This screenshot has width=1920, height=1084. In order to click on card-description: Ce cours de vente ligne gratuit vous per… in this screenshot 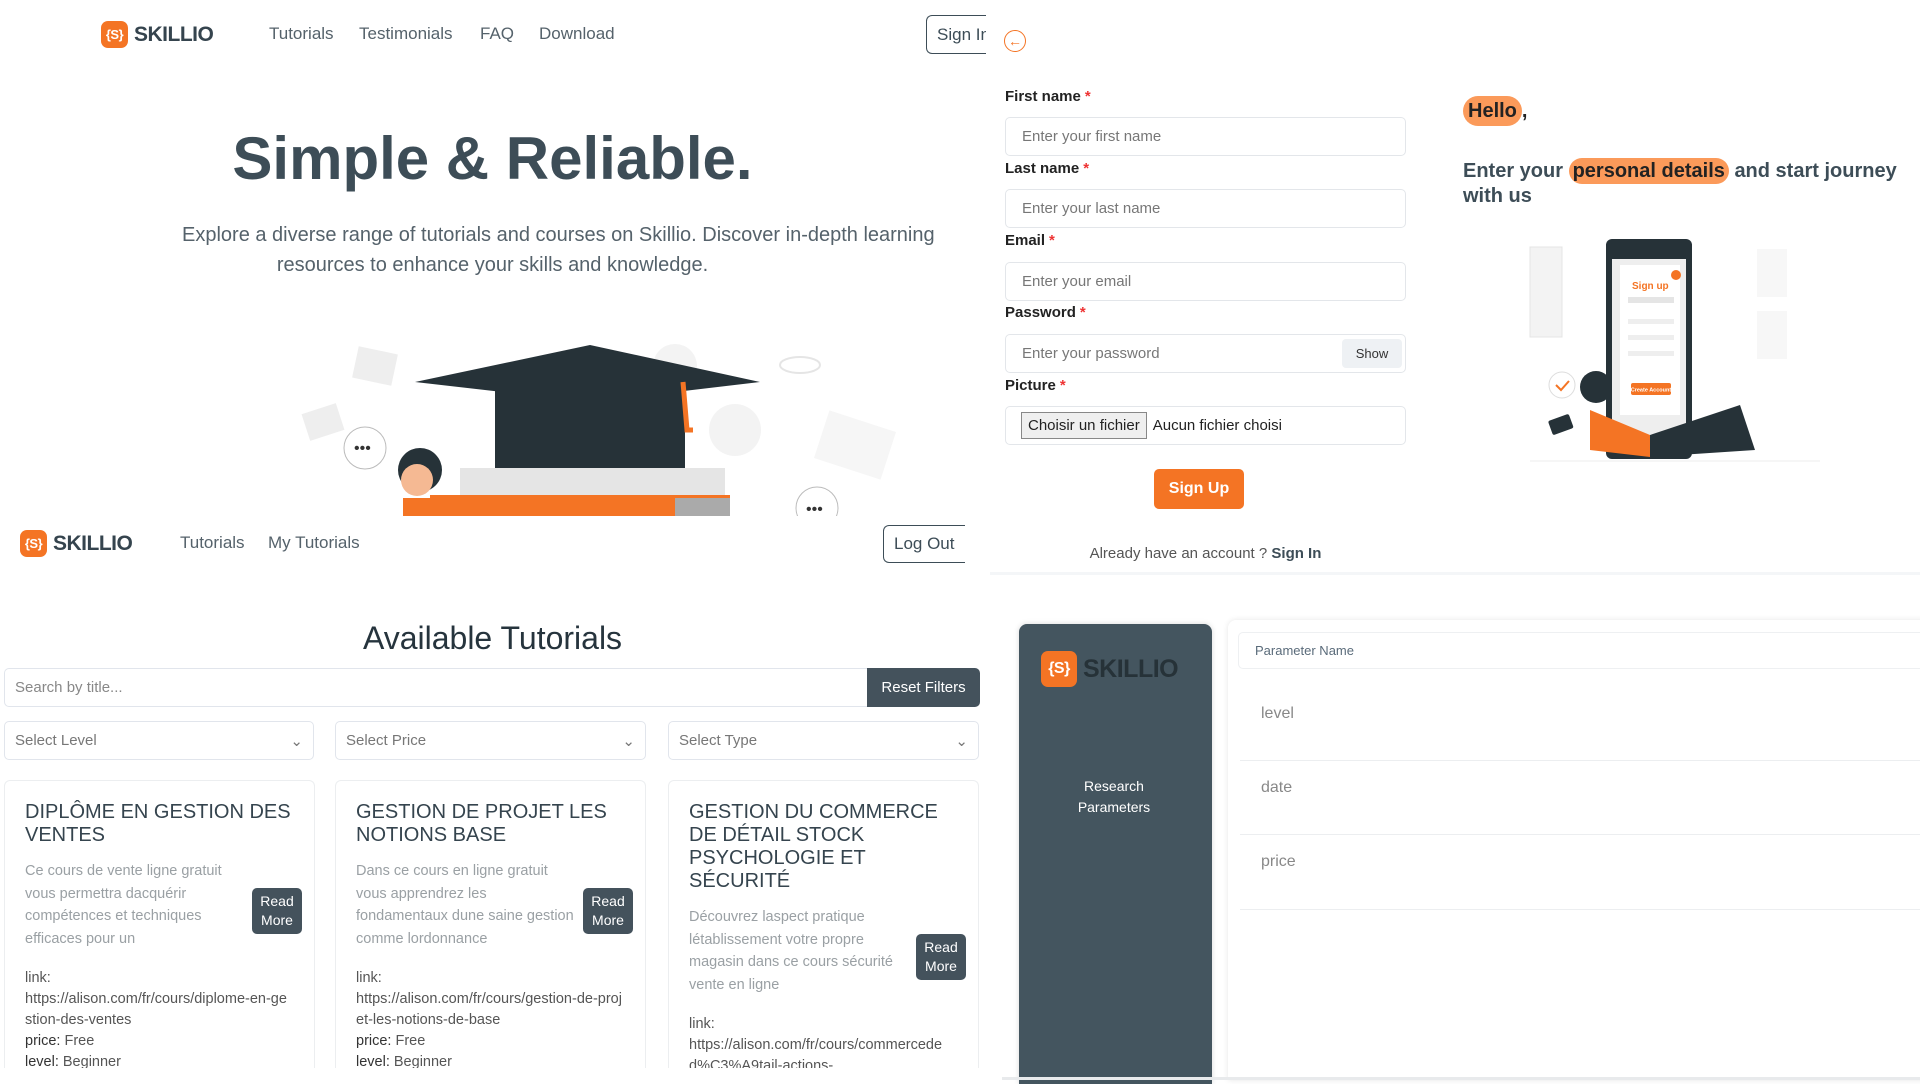, I will do `click(123, 905)`.